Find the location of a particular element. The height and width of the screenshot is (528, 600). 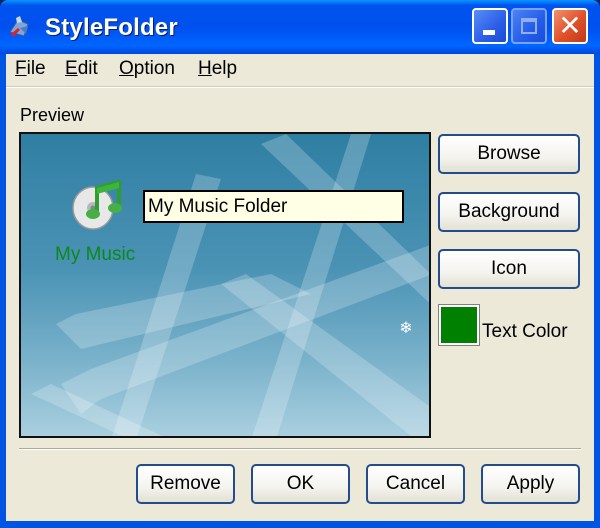

minimize-button is located at coordinates (490, 26).